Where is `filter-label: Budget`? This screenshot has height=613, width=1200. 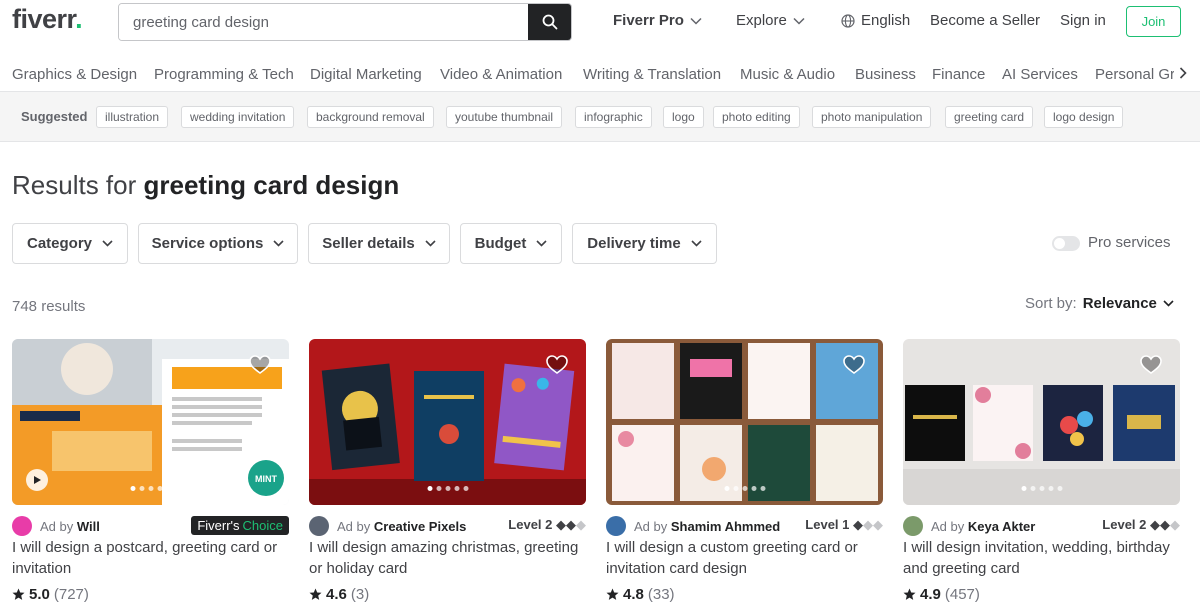 filter-label: Budget is located at coordinates (500, 243).